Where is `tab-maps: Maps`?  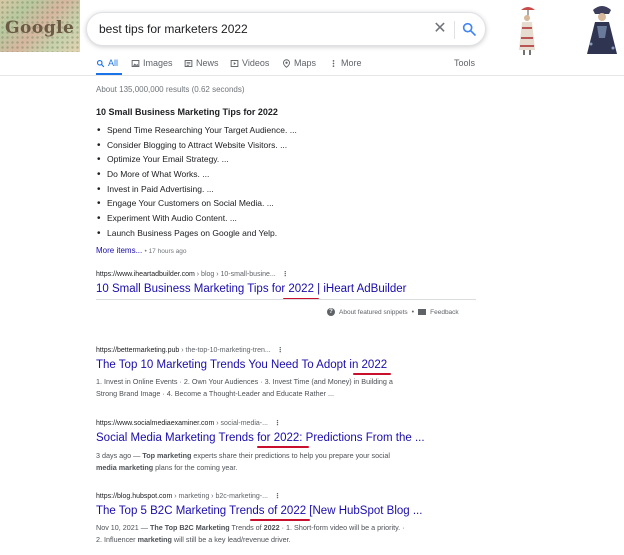 tab-maps: Maps is located at coordinates (299, 63).